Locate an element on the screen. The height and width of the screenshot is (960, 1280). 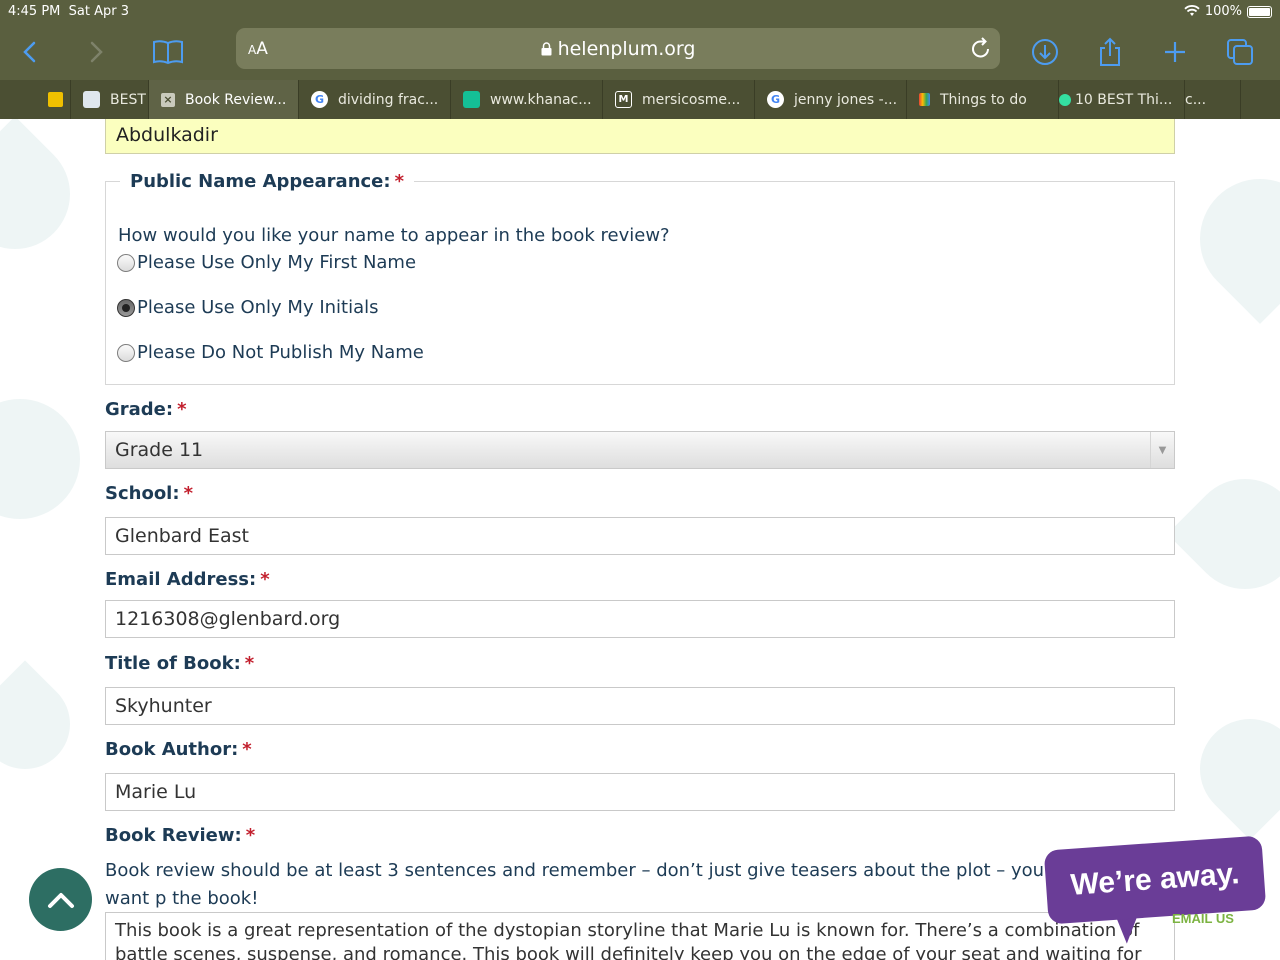
email-us-link: EMAIL US is located at coordinates (1203, 918).